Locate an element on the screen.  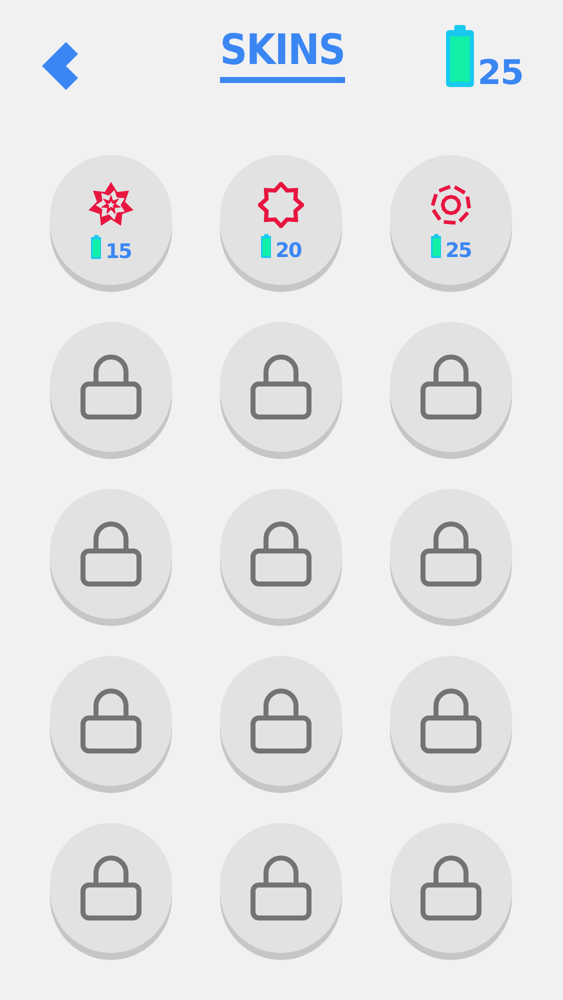
skin-price: 15 is located at coordinates (118, 251).